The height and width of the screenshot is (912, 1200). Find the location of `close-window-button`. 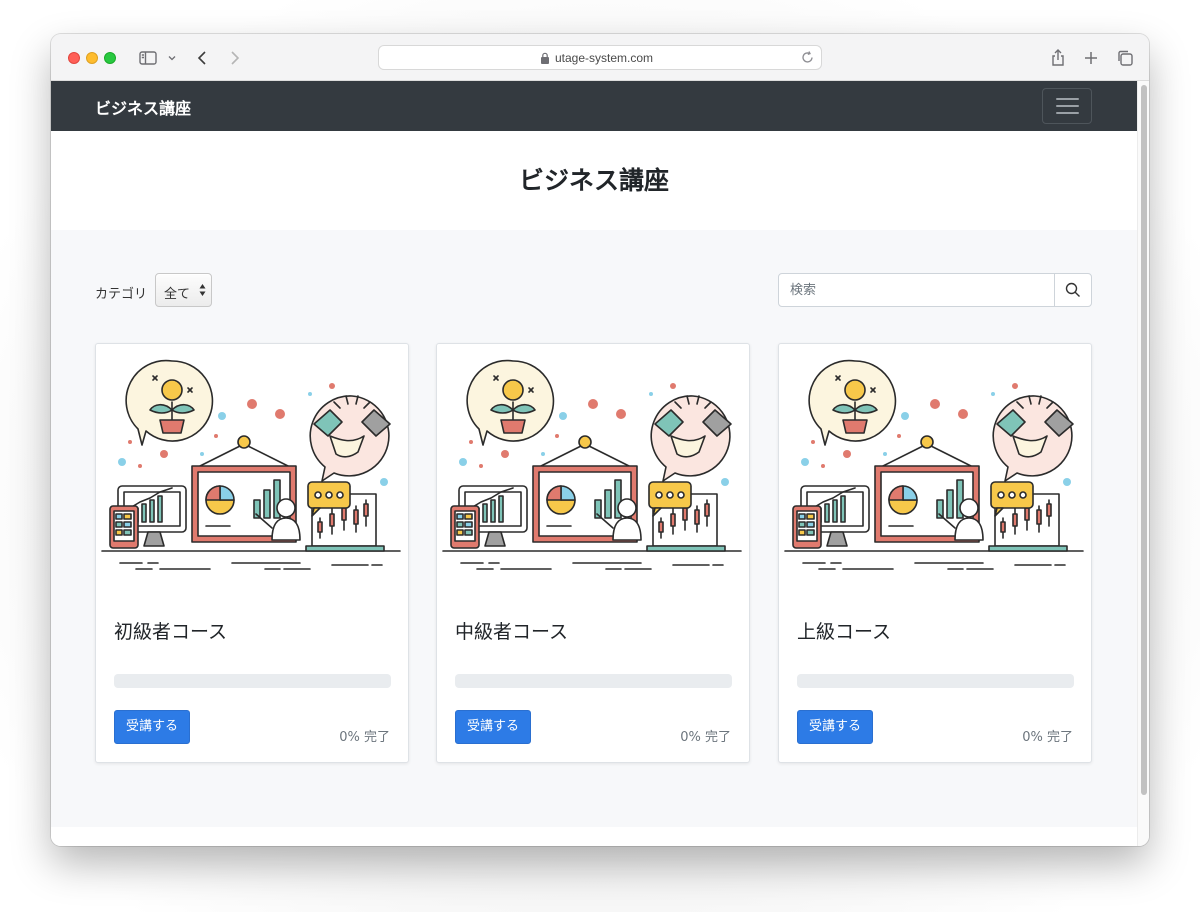

close-window-button is located at coordinates (74, 58).